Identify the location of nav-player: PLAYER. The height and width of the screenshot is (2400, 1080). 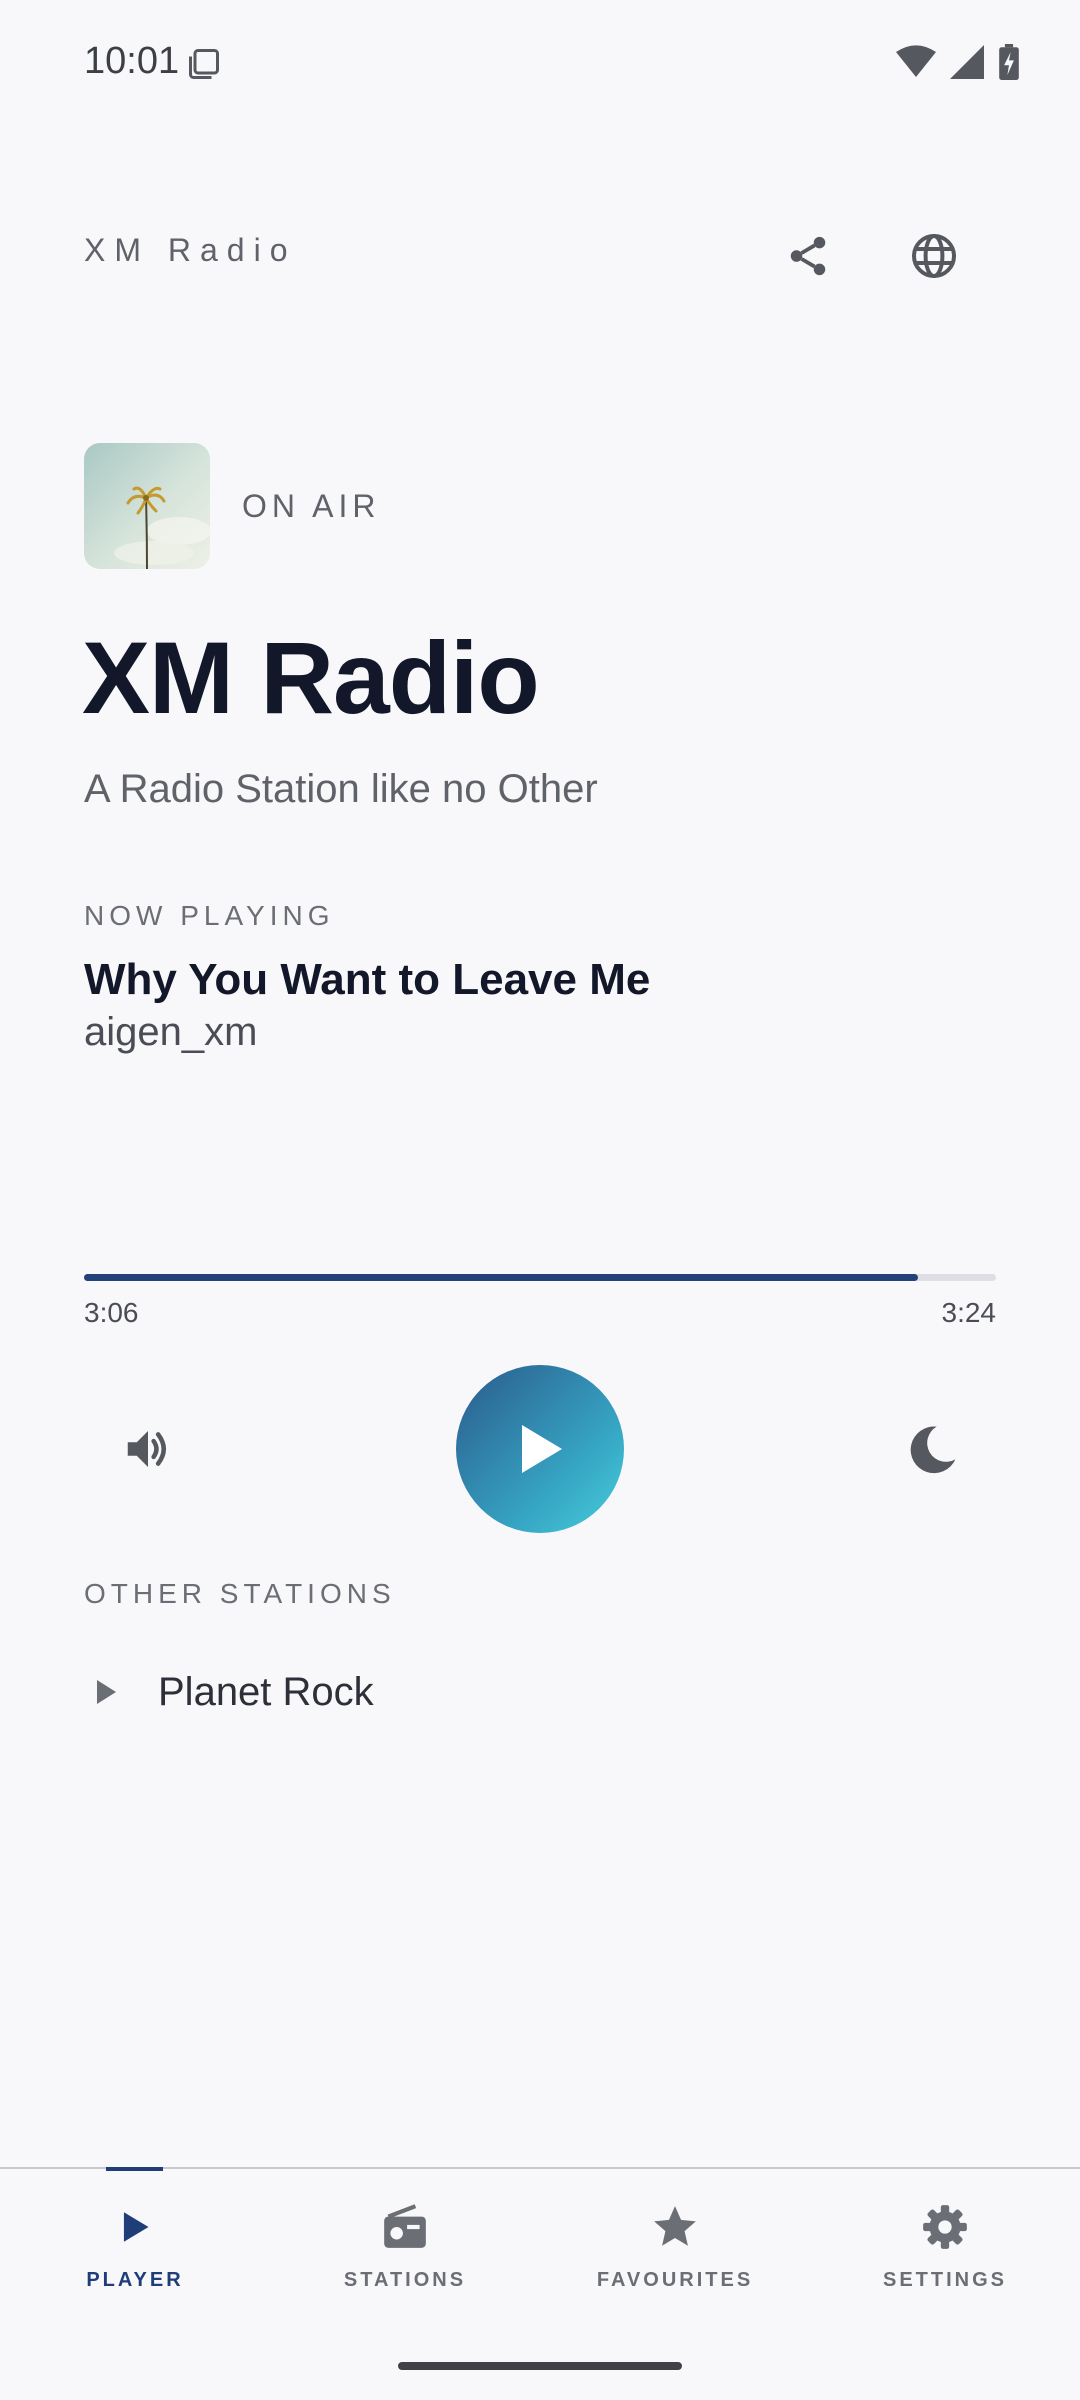
(135, 2243).